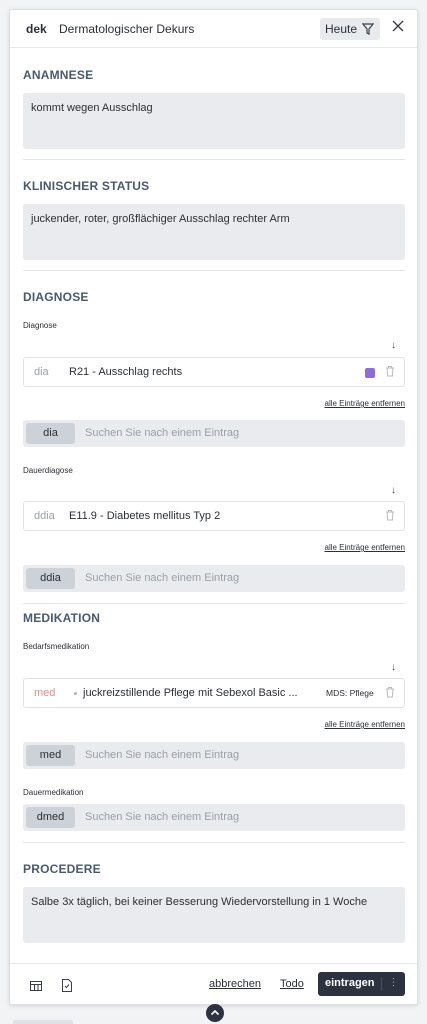 Image resolution: width=427 pixels, height=1024 pixels. Describe the element at coordinates (67, 985) in the screenshot. I see `document-check-icon` at that location.